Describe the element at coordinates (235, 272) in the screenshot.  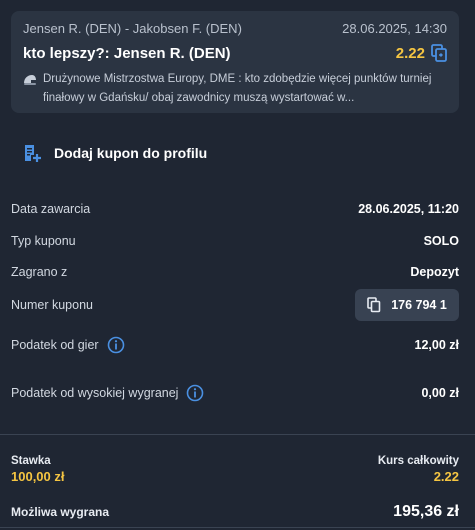
I see `detail-row-played-from: Zagrano z Depozyt` at that location.